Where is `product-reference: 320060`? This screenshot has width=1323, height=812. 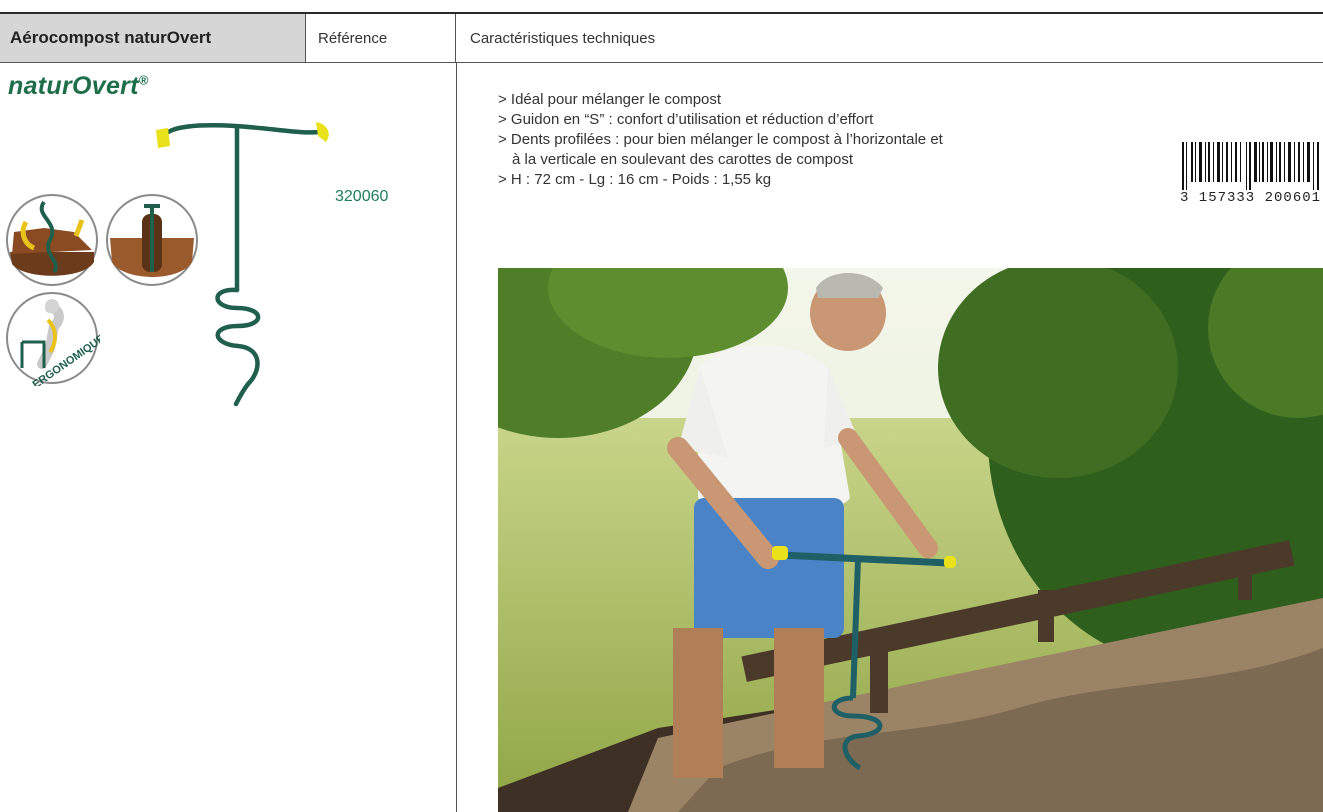
product-reference: 320060 is located at coordinates (362, 196).